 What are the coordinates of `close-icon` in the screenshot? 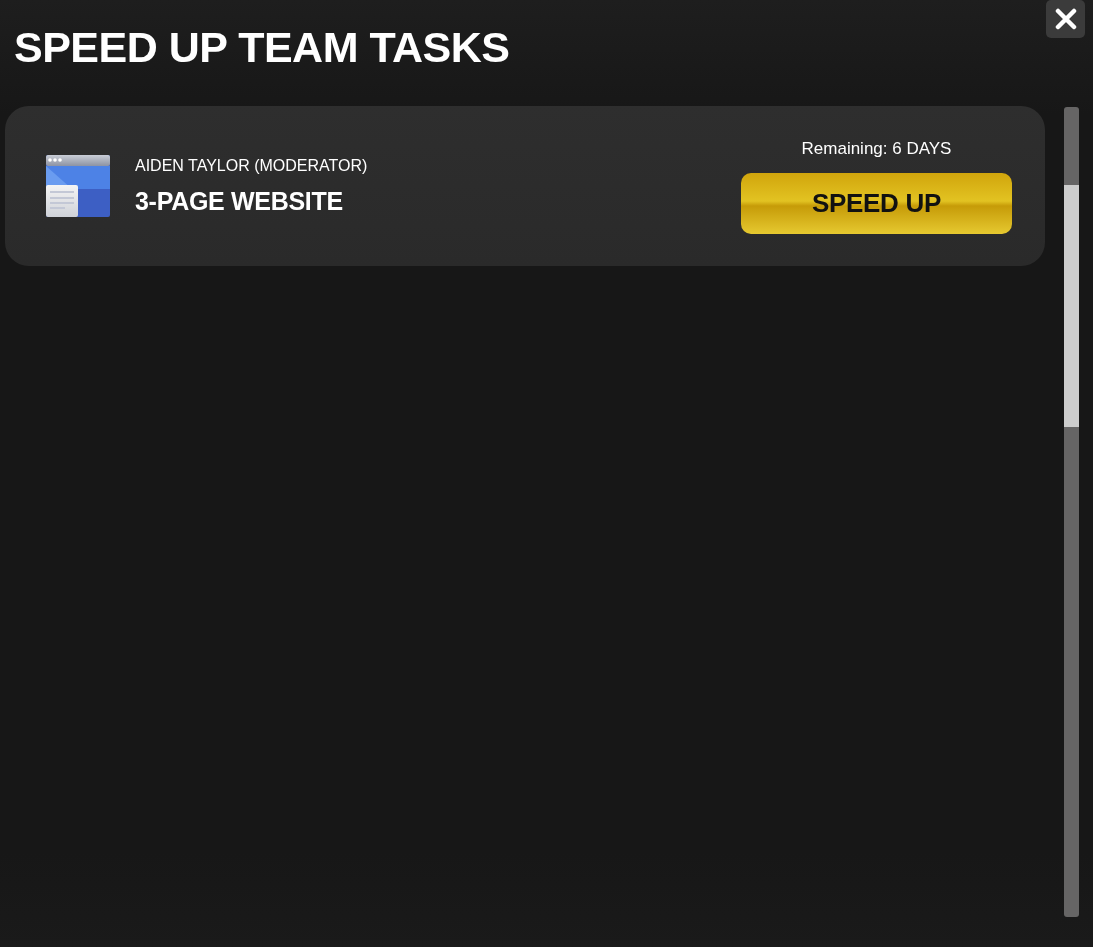 It's located at (1065, 19).